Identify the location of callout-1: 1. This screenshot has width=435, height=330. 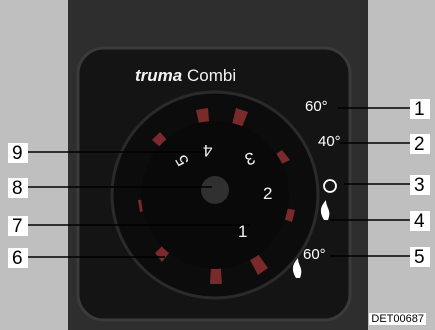
(419, 109).